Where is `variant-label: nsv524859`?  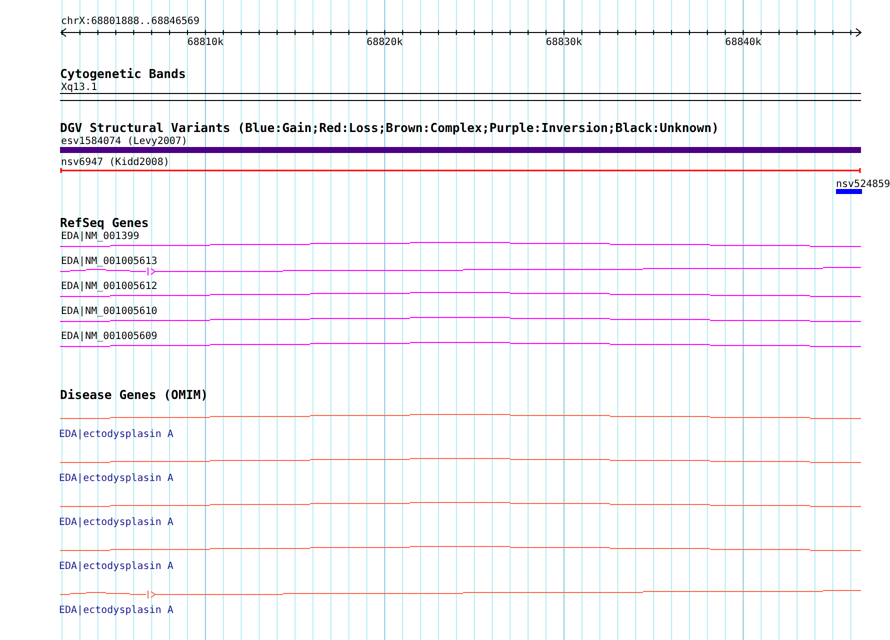 variant-label: nsv524859 is located at coordinates (863, 184).